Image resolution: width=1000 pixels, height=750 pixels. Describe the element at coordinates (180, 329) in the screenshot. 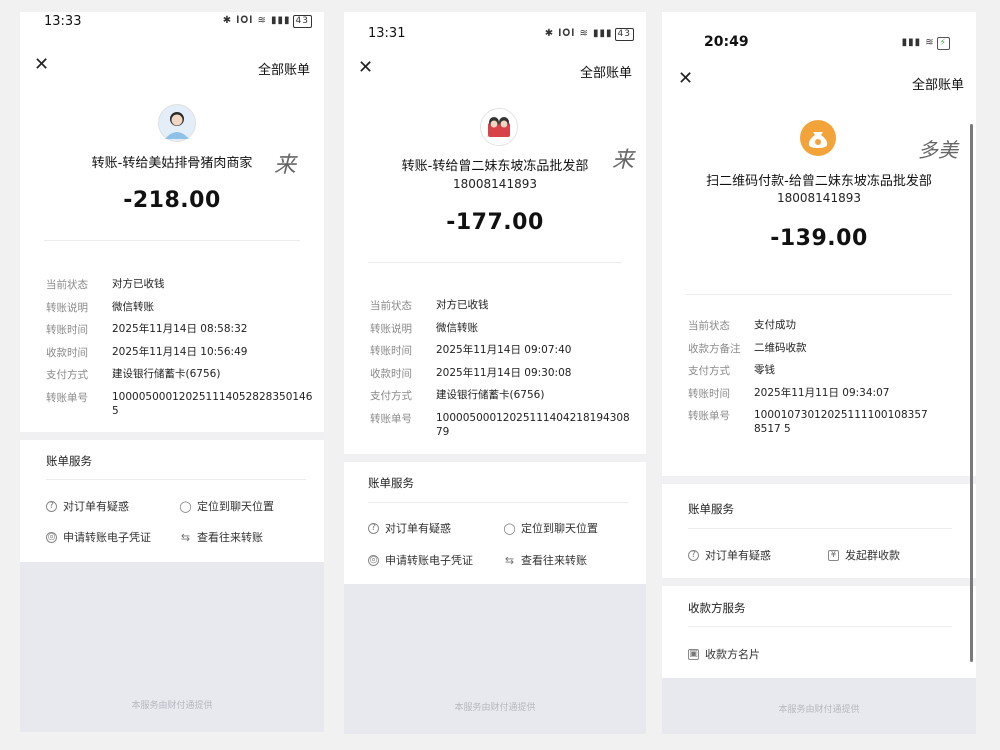

I see `detail-value: 2025年11月14日 08:58:32` at that location.